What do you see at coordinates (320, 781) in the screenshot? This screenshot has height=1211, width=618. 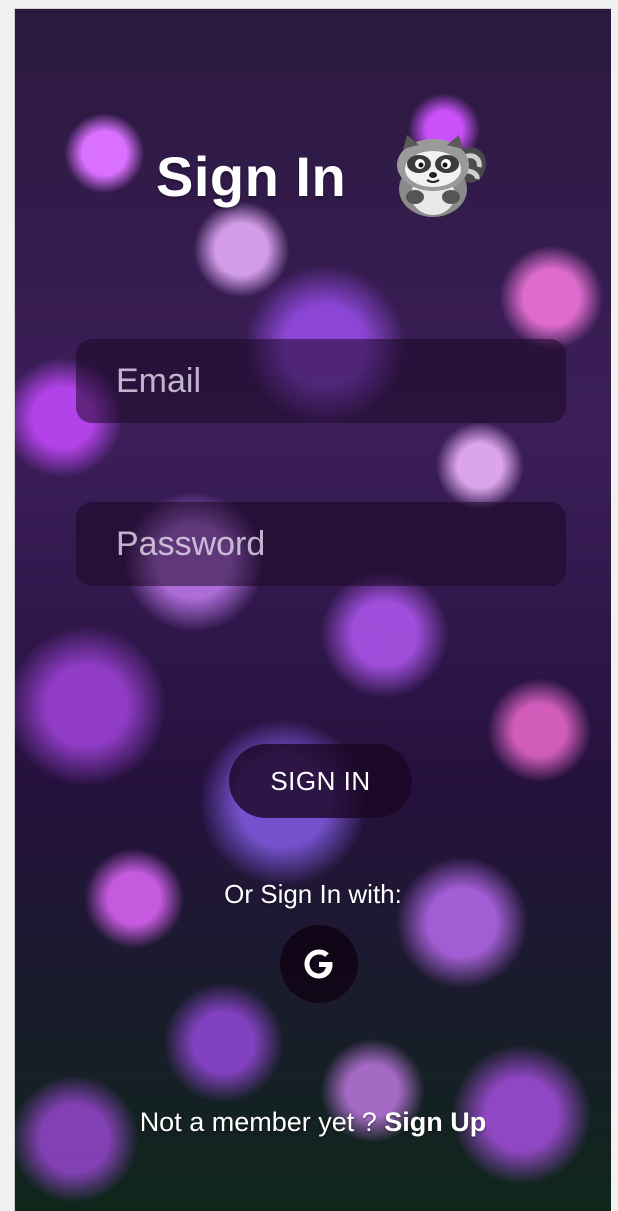 I see `sign-in-button: SIGN IN` at bounding box center [320, 781].